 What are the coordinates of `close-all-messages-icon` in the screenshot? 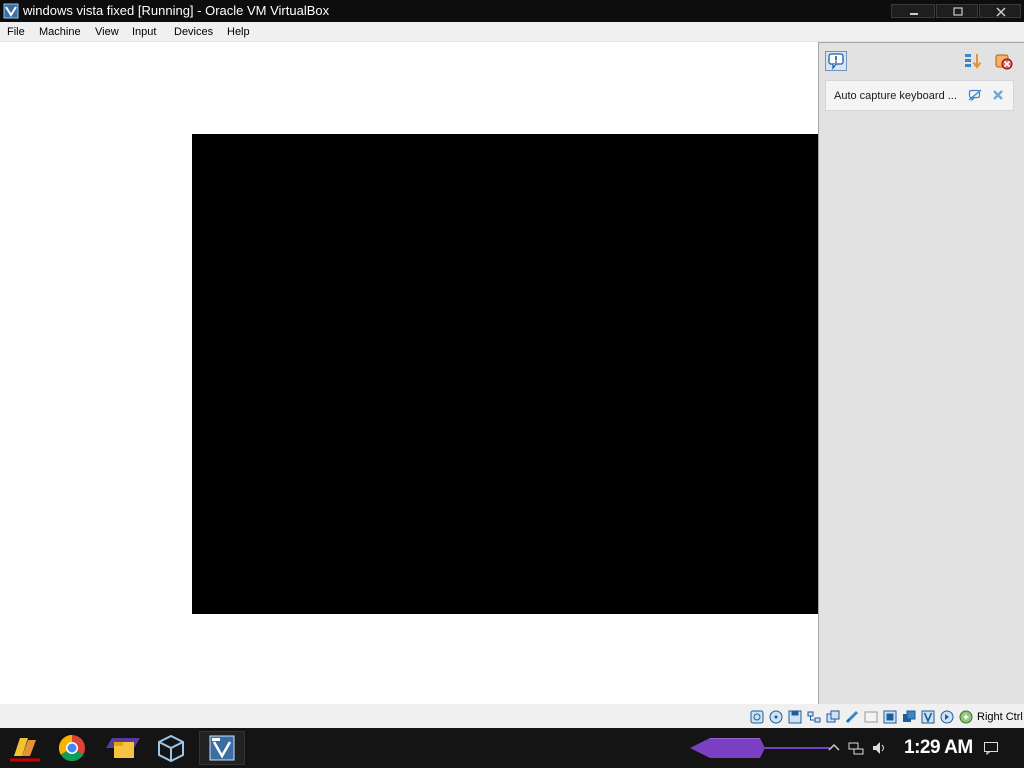 It's located at (1003, 61).